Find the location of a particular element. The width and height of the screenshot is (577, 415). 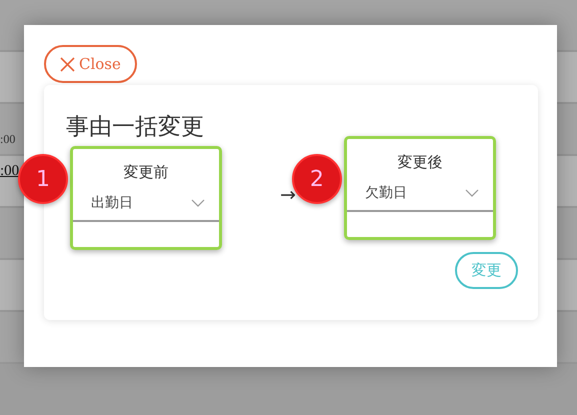

field-label: 変更後 is located at coordinates (419, 162).